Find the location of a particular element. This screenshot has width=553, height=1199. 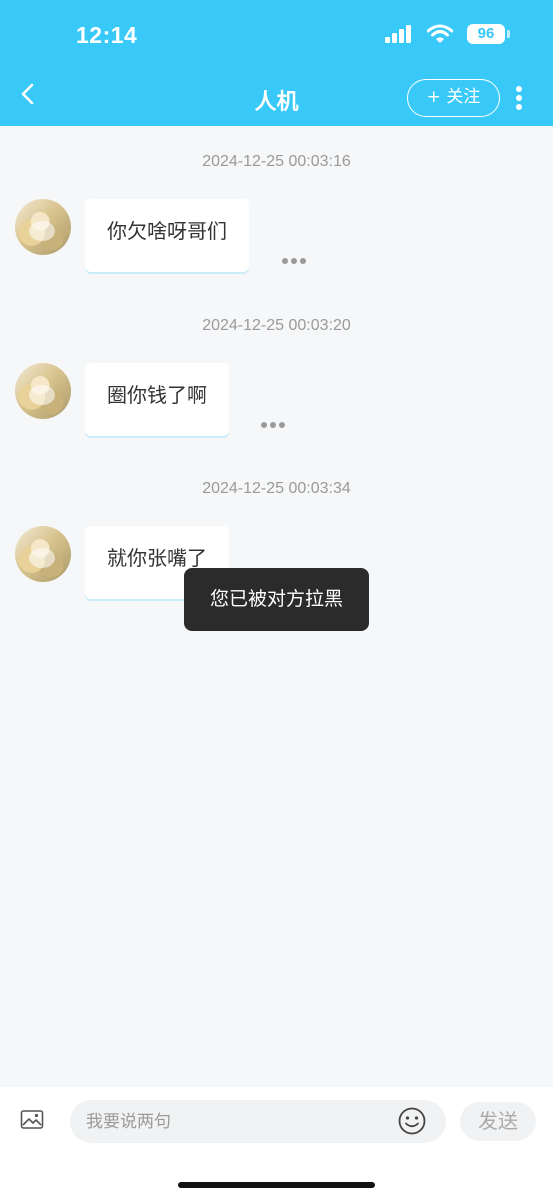

smiley-icon is located at coordinates (412, 1121).